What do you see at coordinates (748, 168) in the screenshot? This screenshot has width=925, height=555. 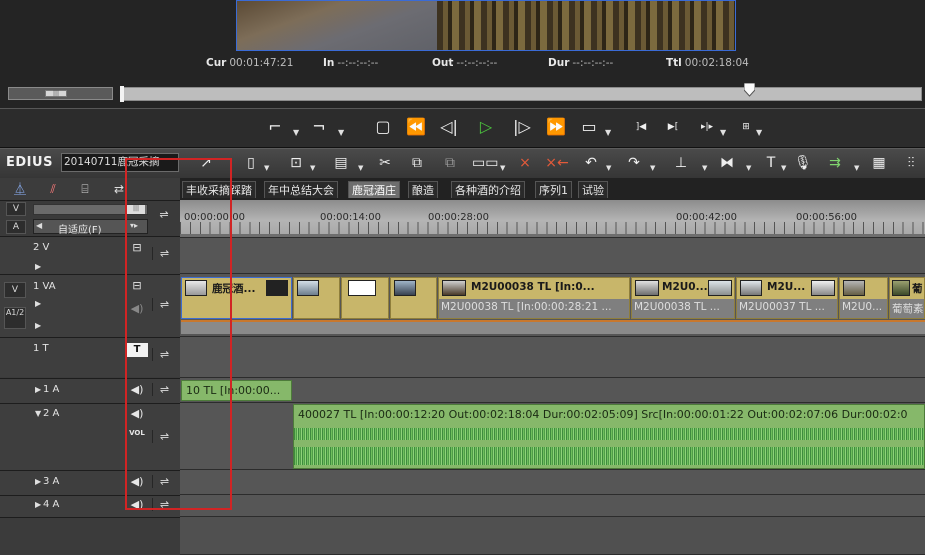 I see `transition-dropdown-icon: ▼` at bounding box center [748, 168].